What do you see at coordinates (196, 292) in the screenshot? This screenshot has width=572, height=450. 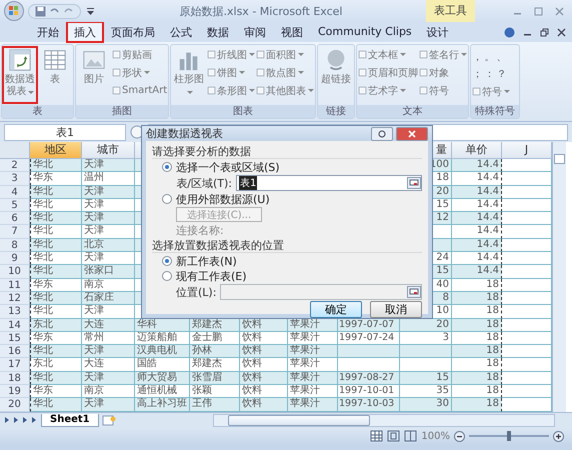 I see `field-label: 位置(L):` at bounding box center [196, 292].